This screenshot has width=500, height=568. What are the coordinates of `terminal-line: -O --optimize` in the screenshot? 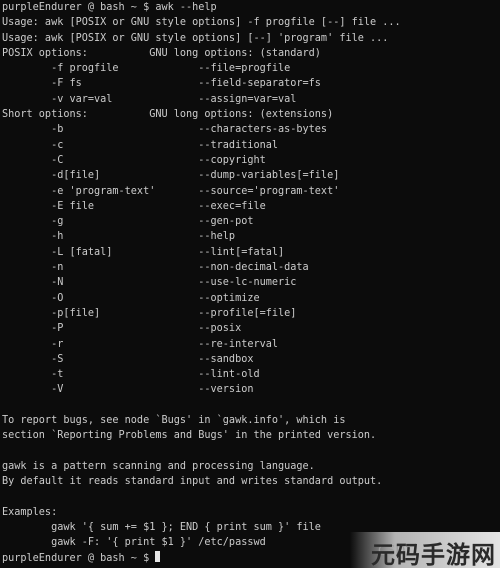 It's located at (131, 298).